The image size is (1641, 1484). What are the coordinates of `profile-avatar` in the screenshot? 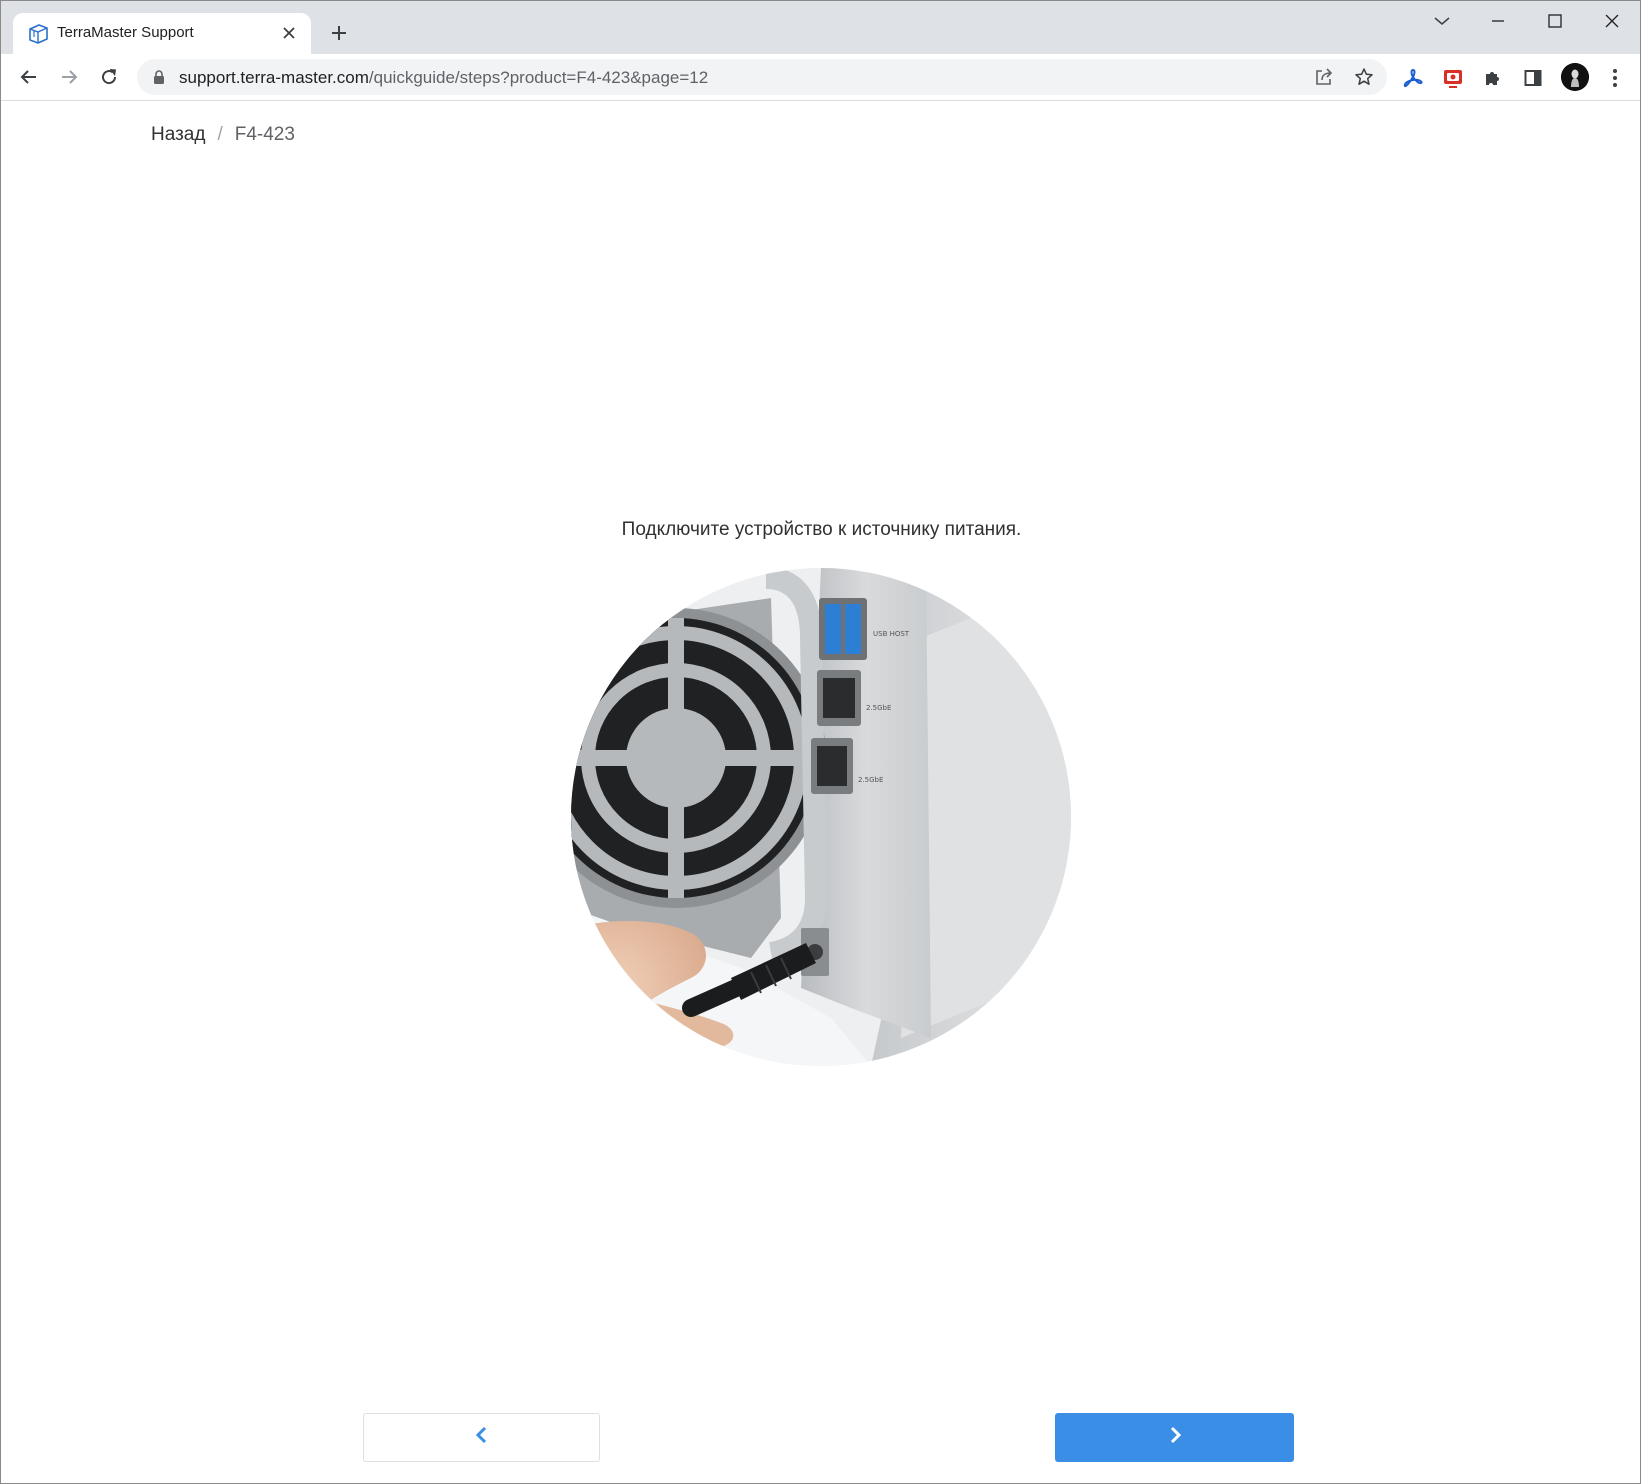 It's located at (1575, 77).